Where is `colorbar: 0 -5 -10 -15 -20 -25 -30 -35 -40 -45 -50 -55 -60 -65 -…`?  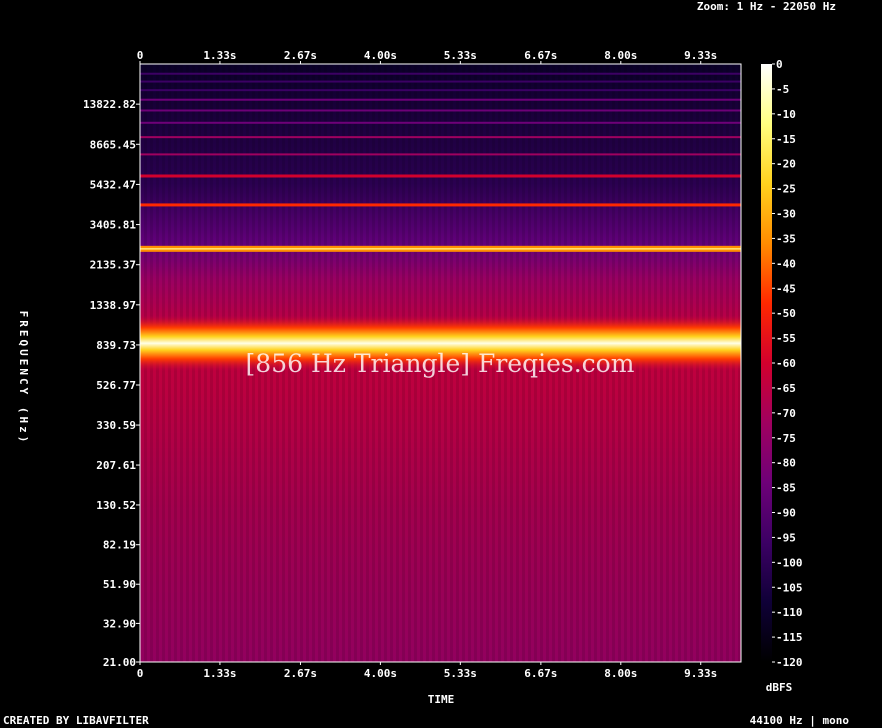
colorbar: 0 -5 -10 -15 -20 -25 -30 -35 -40 -45 -50 -55 -60 -65 -… is located at coordinates (782, 363).